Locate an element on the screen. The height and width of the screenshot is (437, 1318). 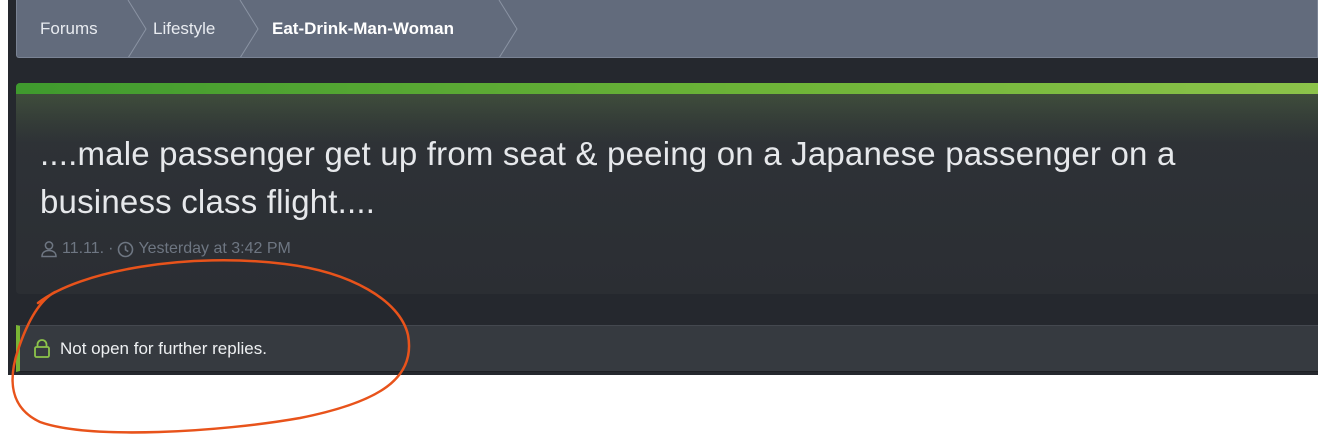
header-accent-bar is located at coordinates (667, 88).